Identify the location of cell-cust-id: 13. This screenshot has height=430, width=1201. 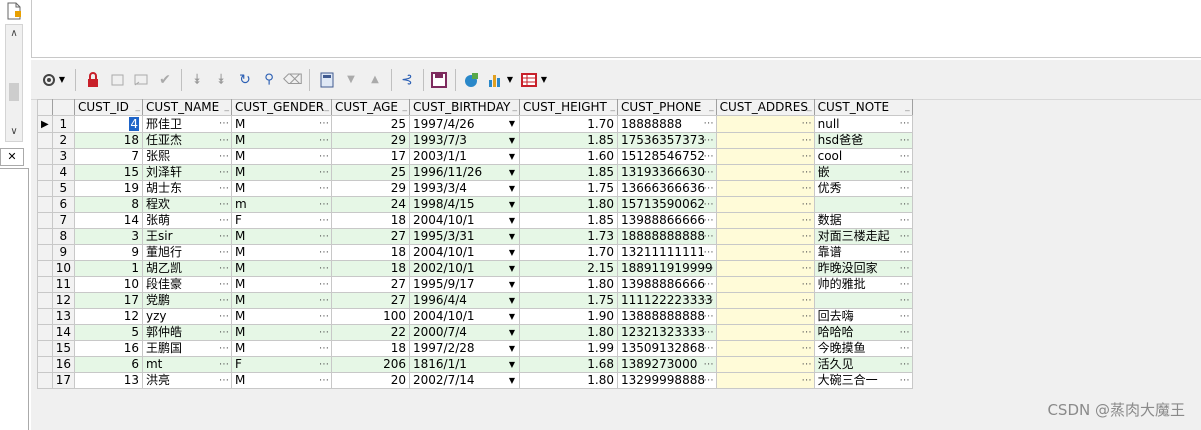
(108, 380).